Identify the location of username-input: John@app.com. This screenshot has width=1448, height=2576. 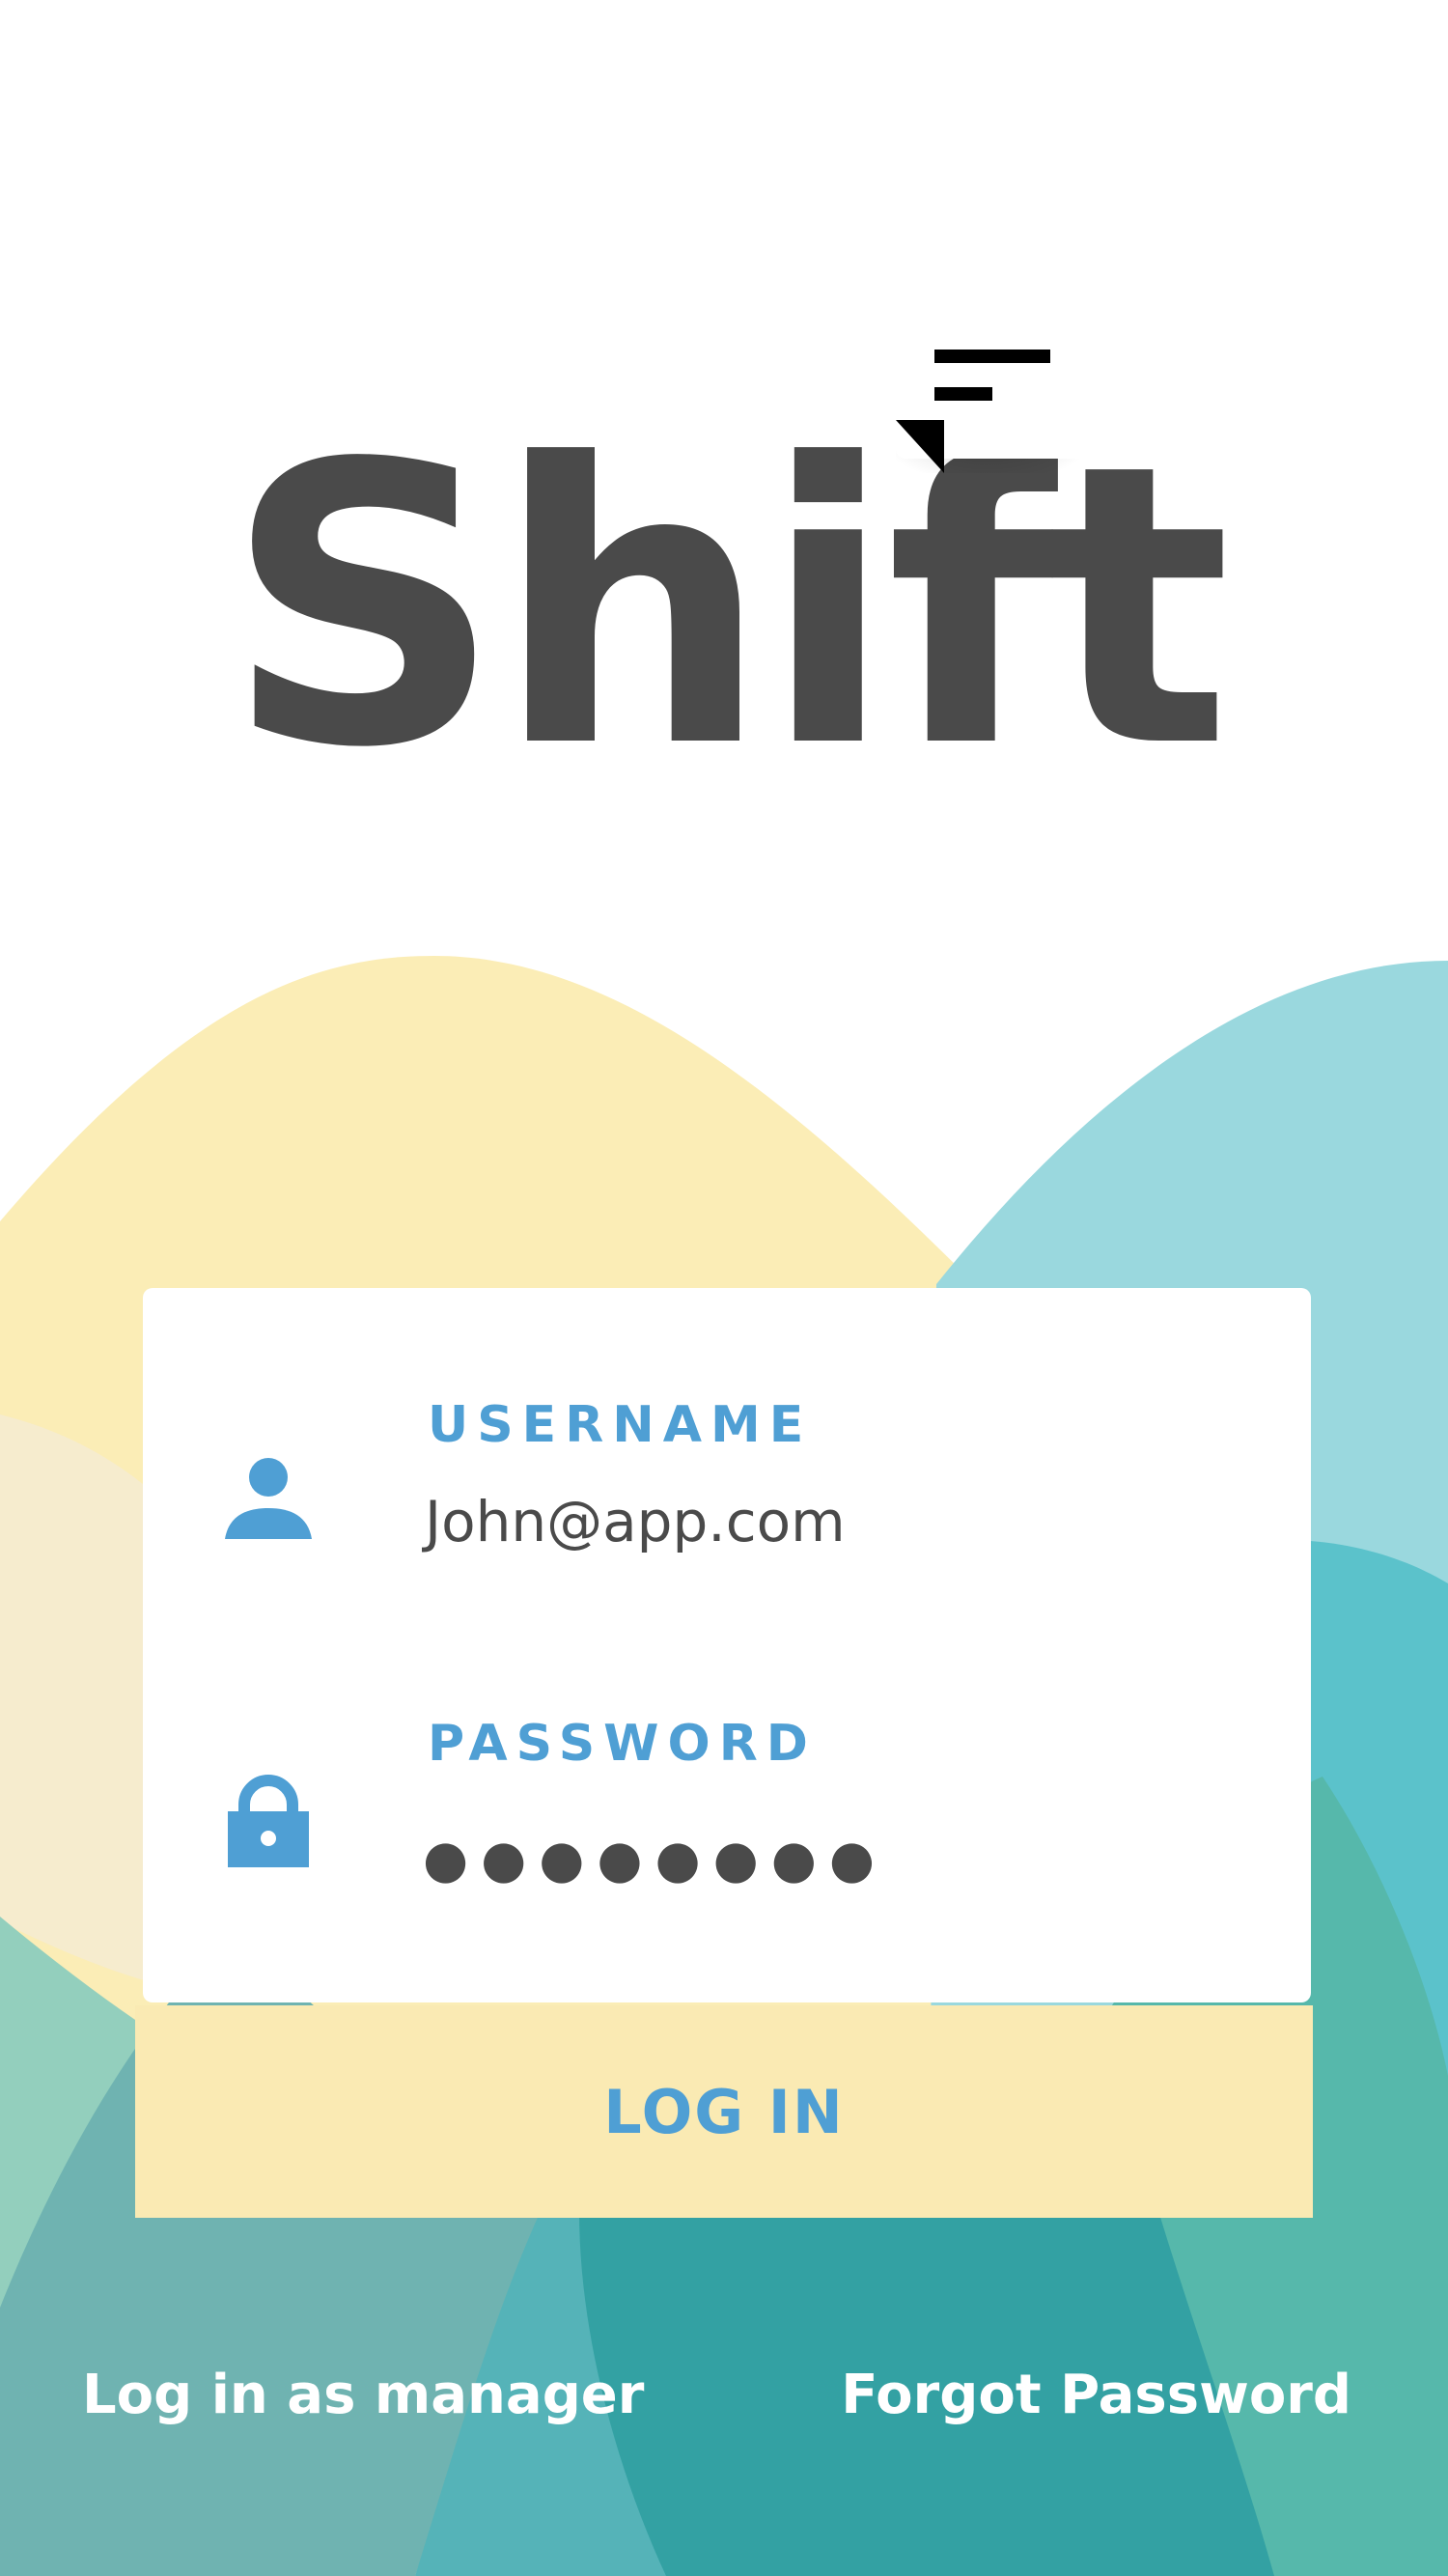
(636, 1522).